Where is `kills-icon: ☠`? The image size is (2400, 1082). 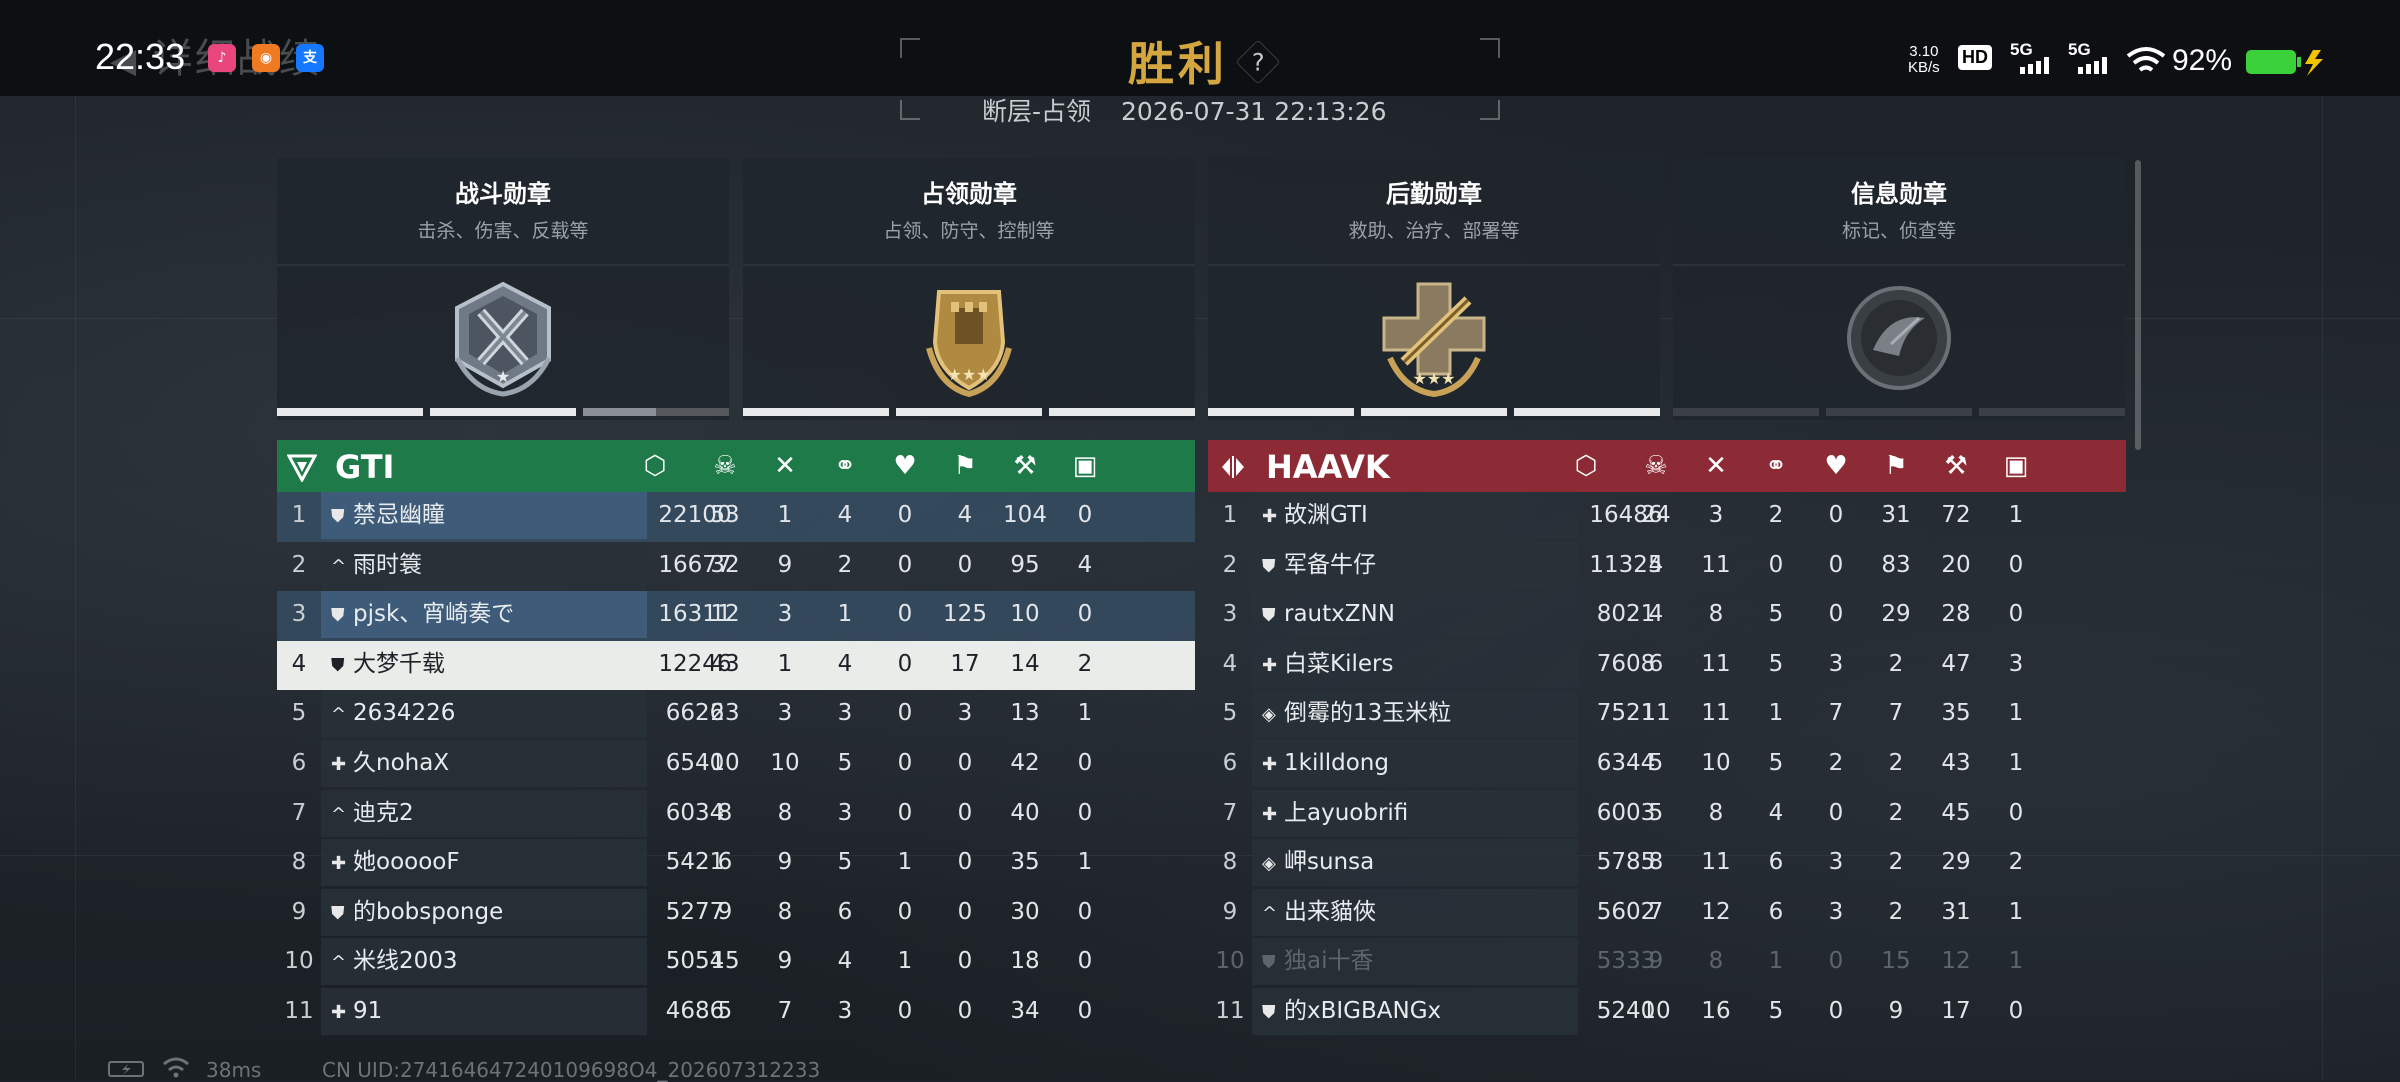 kills-icon: ☠ is located at coordinates (1656, 466).